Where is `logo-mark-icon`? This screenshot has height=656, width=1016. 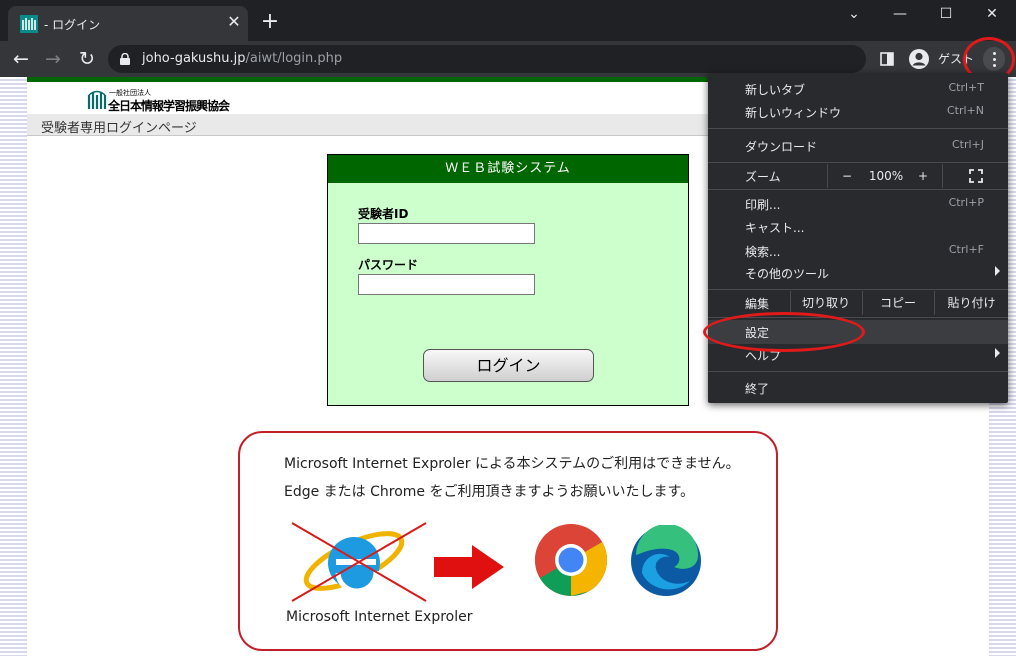 logo-mark-icon is located at coordinates (97, 99).